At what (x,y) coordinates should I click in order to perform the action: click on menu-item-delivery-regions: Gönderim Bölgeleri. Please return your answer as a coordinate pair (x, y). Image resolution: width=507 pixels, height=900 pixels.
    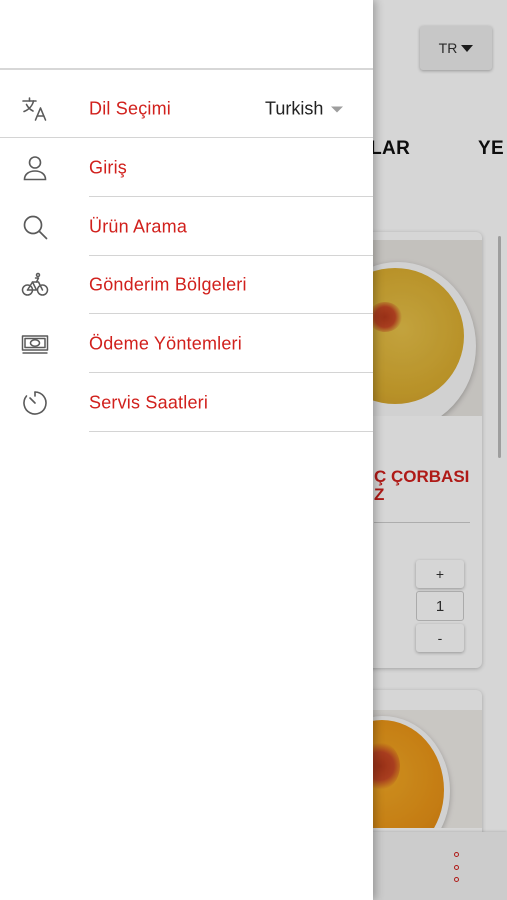
    Looking at the image, I should click on (186, 285).